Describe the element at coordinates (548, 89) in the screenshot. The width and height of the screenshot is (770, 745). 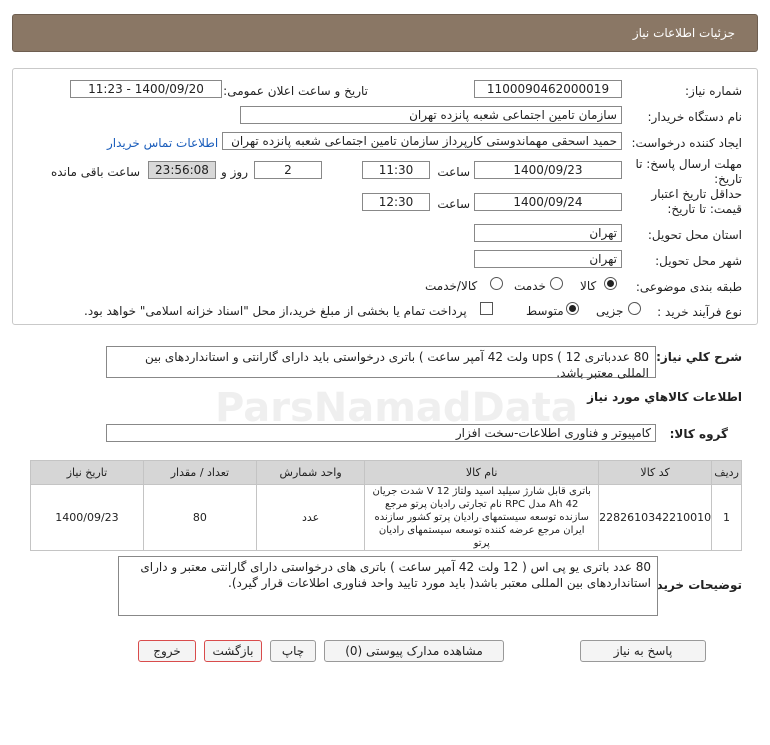
I see `need-number-field: 1100090462000019` at that location.